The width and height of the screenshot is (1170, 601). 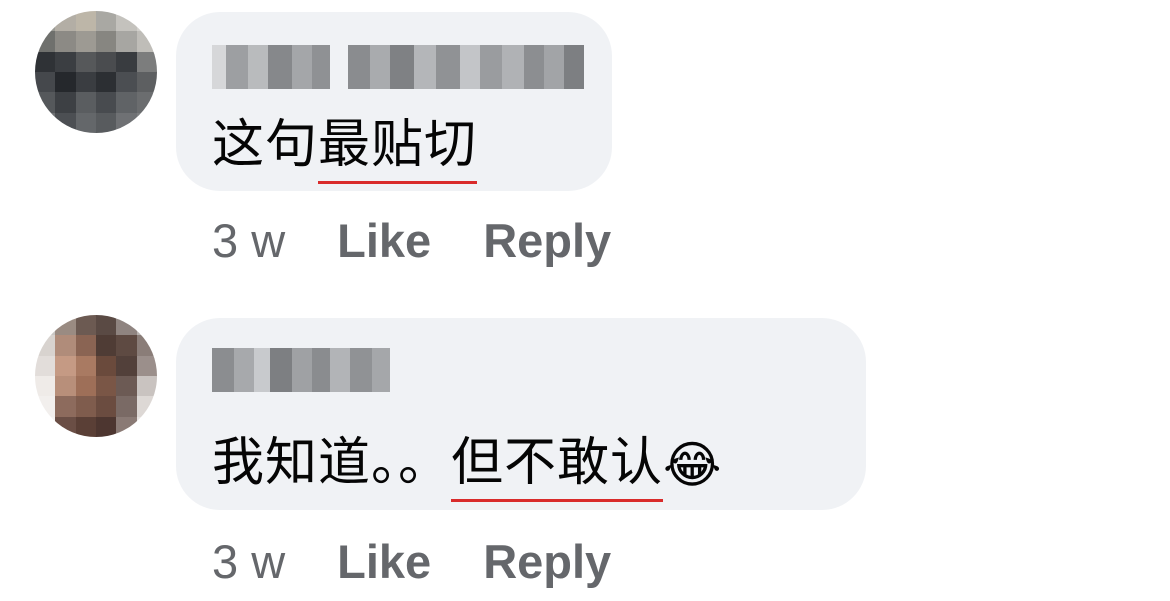 What do you see at coordinates (332, 463) in the screenshot?
I see `comment-text-plain: 我知道。。` at bounding box center [332, 463].